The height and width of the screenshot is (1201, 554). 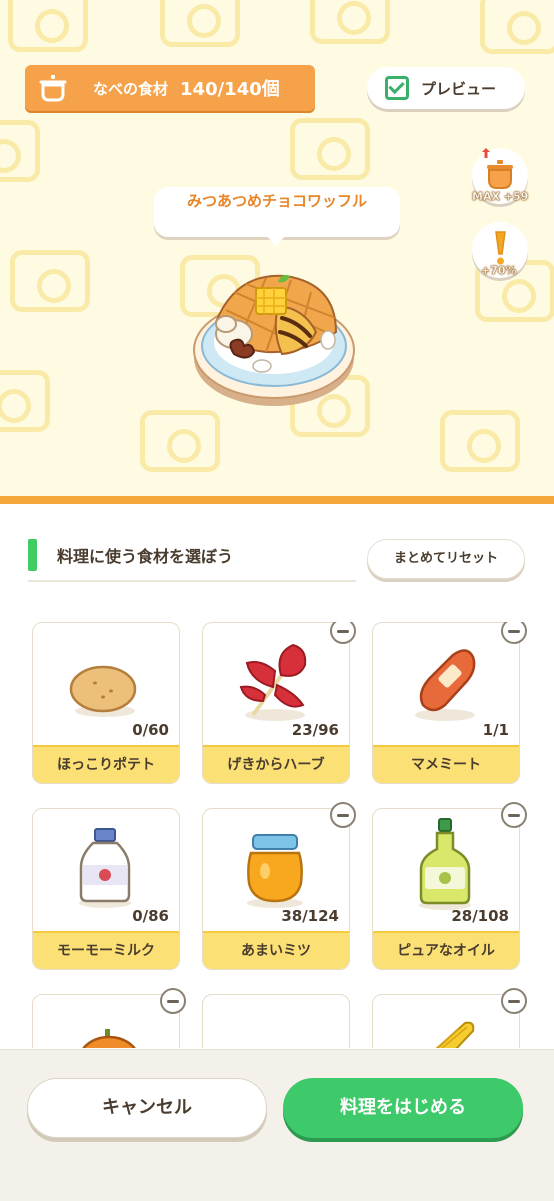 I want to click on ingredient-name: マメミート, so click(x=446, y=764).